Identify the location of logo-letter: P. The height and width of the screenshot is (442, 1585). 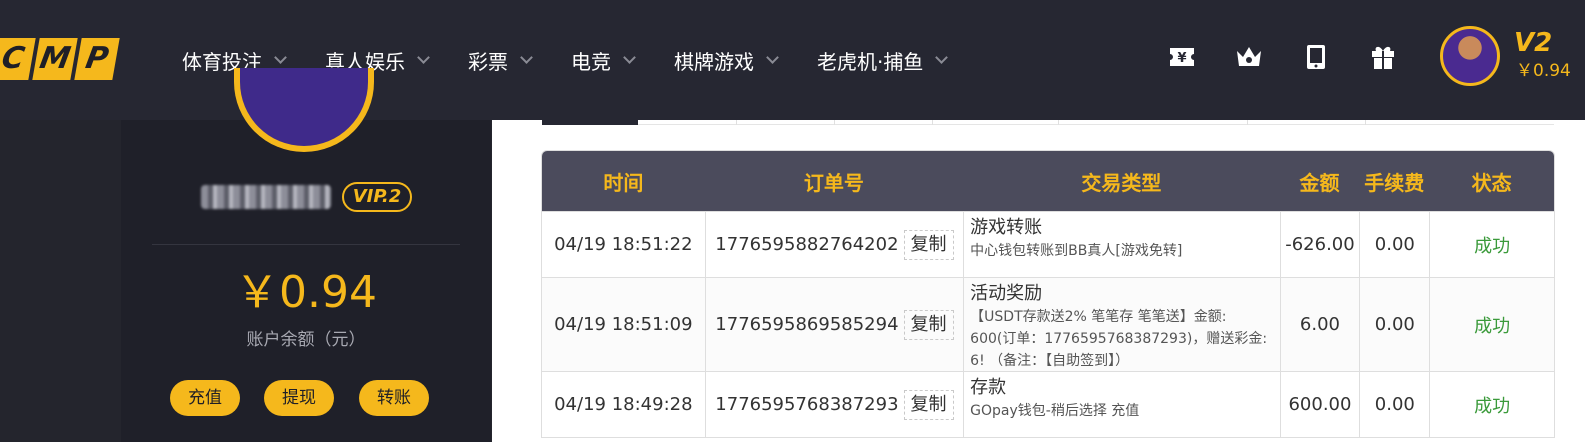
(97, 59).